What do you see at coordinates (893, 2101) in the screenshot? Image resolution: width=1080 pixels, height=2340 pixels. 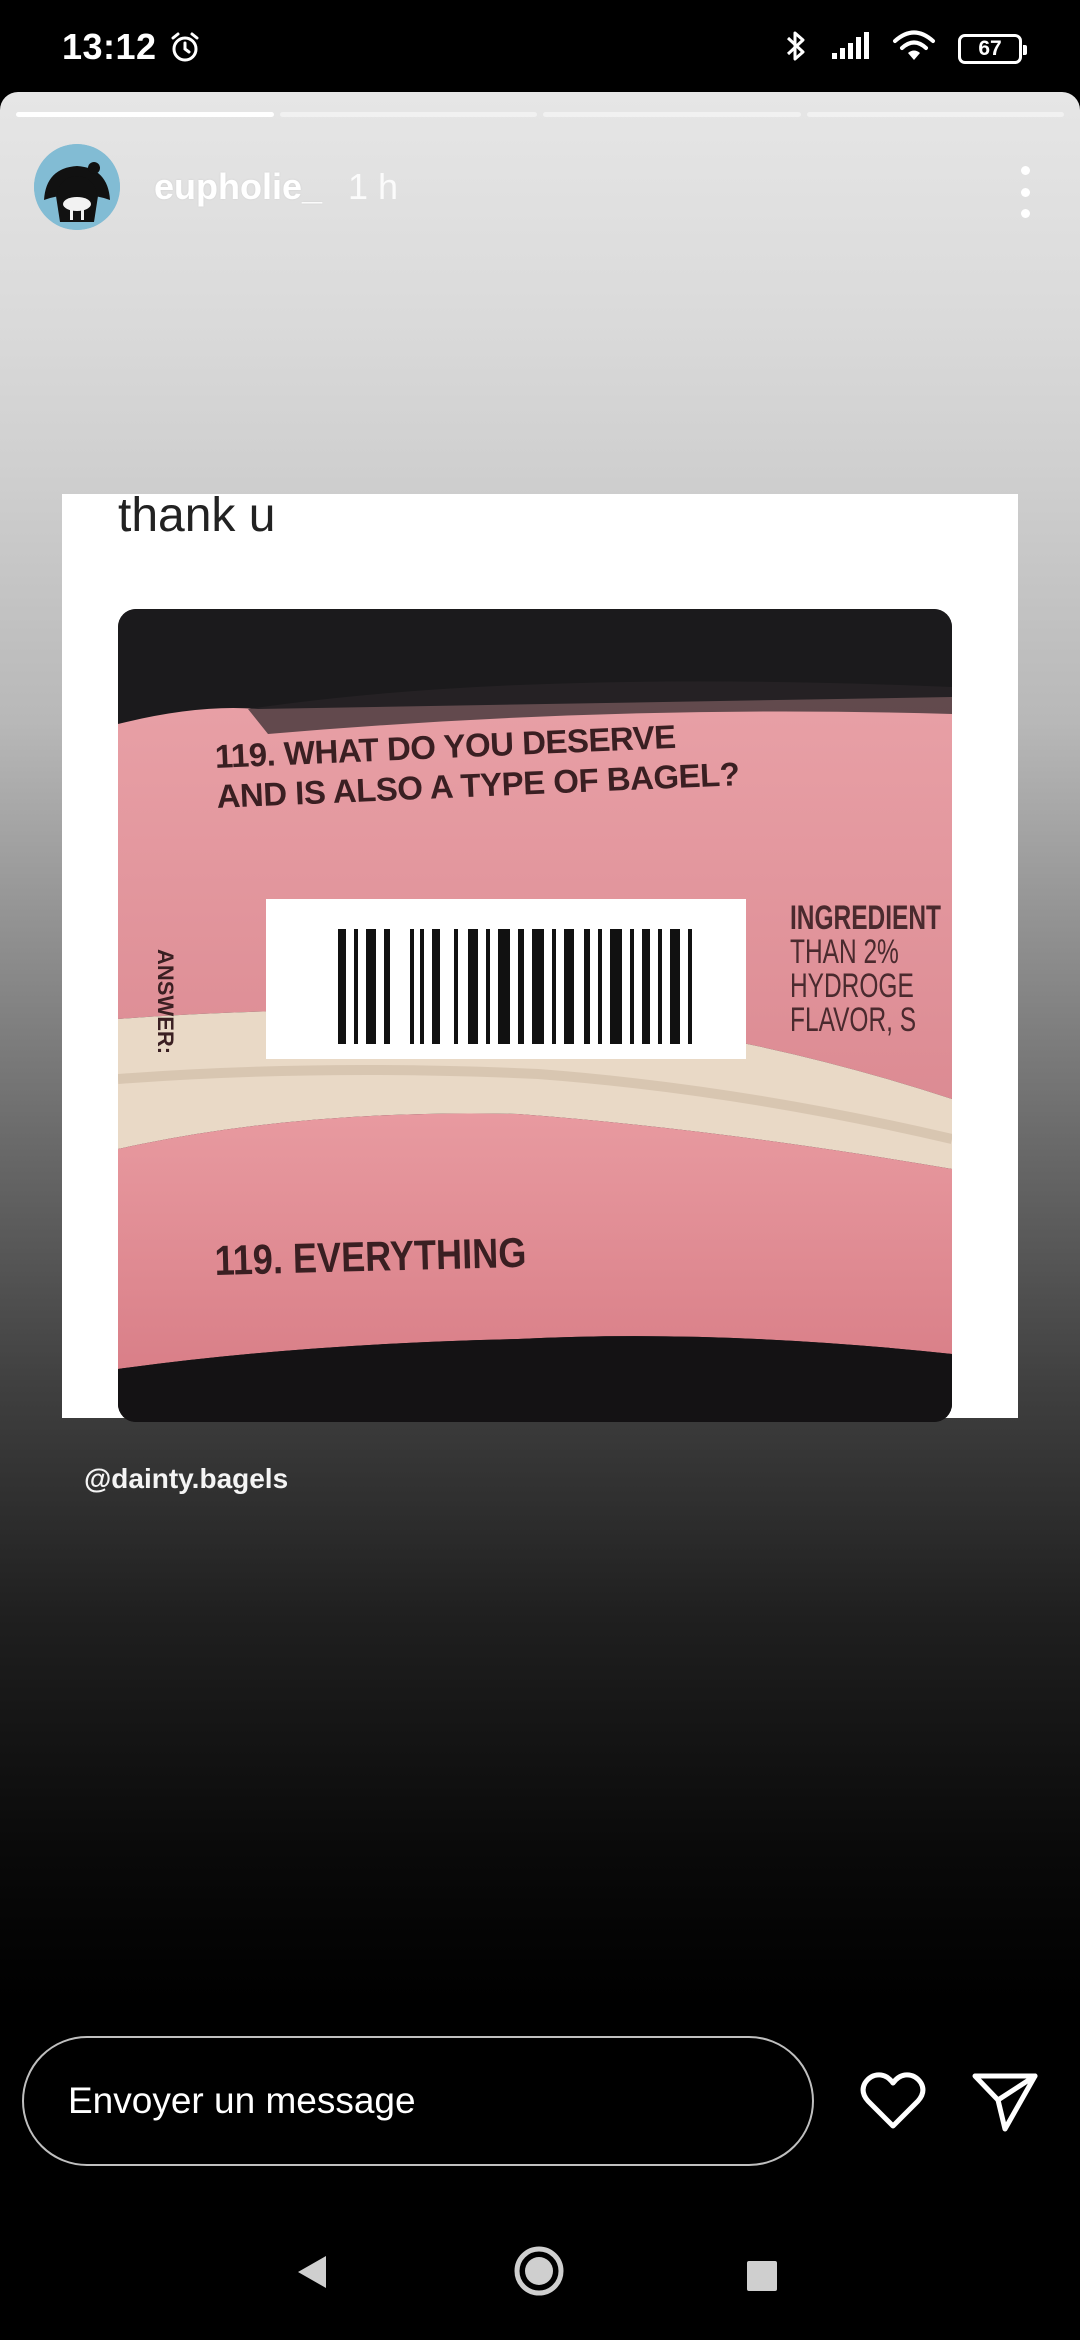 I see `heart-icon` at bounding box center [893, 2101].